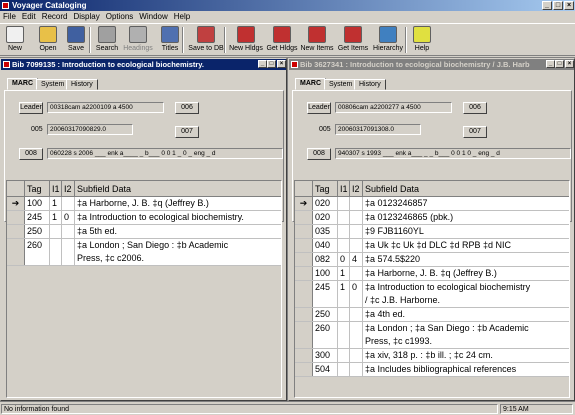 Image resolution: width=575 pixels, height=415 pixels. I want to click on menu-options: Options, so click(120, 17).